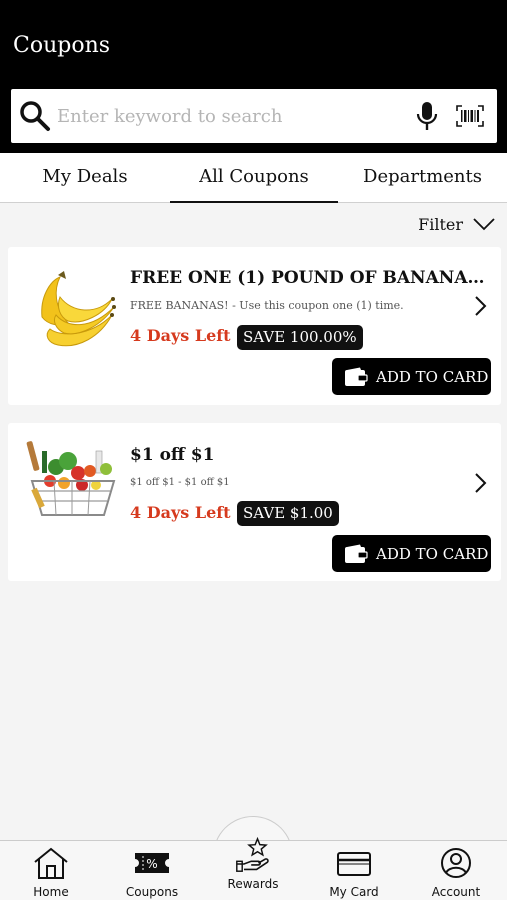  What do you see at coordinates (470, 116) in the screenshot?
I see `barcode-scan-icon` at bounding box center [470, 116].